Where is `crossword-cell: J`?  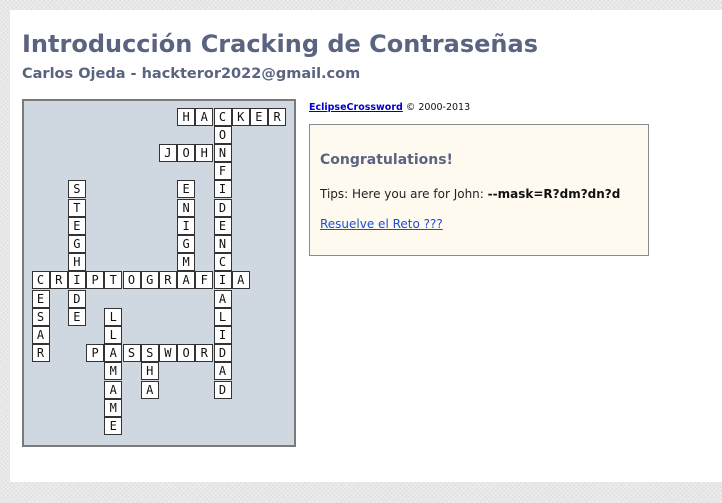
crossword-cell: J is located at coordinates (167, 152).